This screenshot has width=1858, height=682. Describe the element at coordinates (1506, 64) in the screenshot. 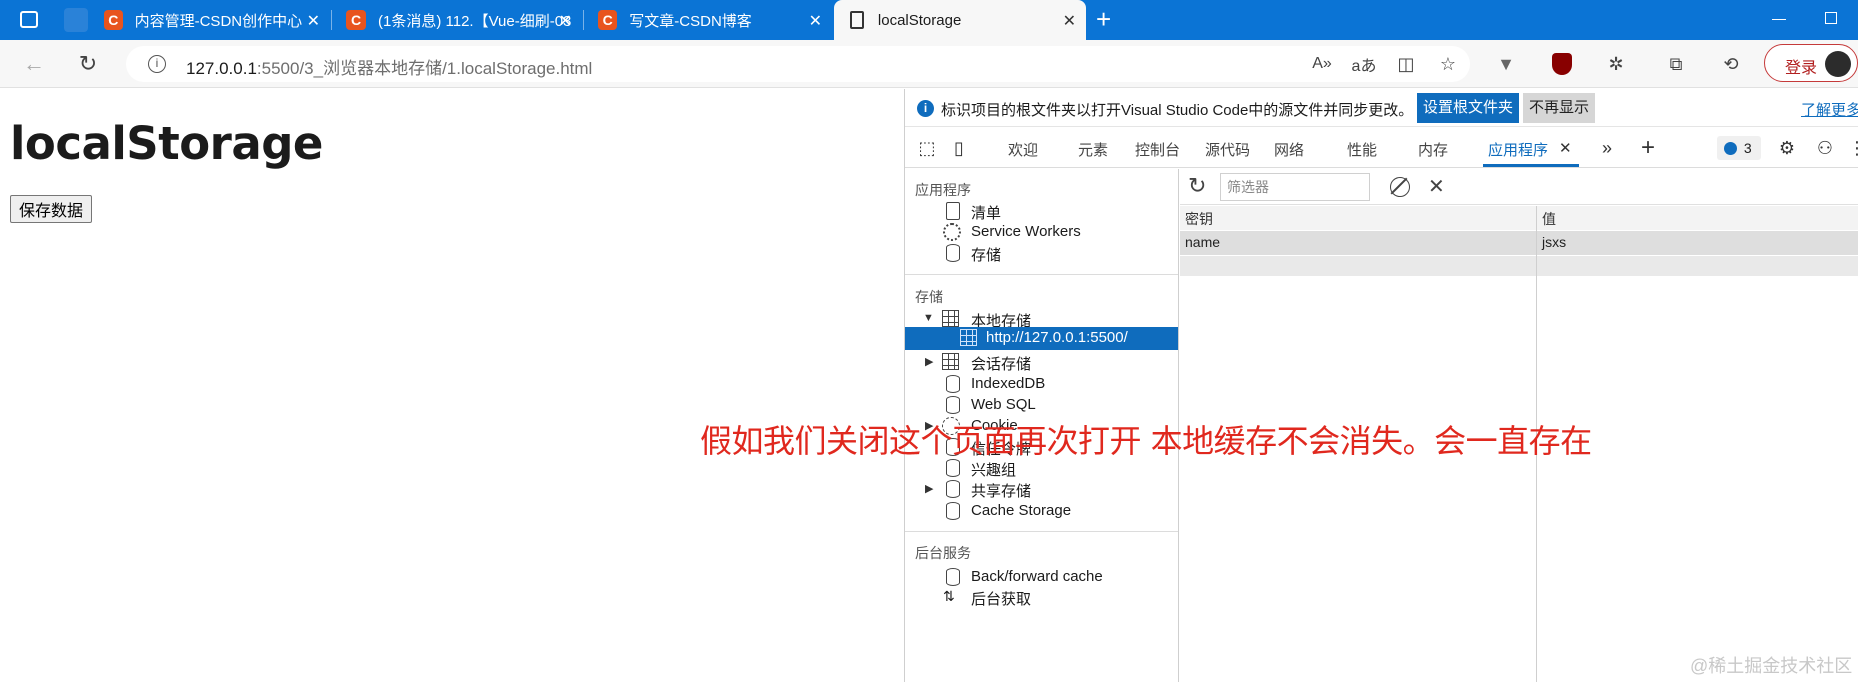

I see `extension-v-icon: ▼` at that location.